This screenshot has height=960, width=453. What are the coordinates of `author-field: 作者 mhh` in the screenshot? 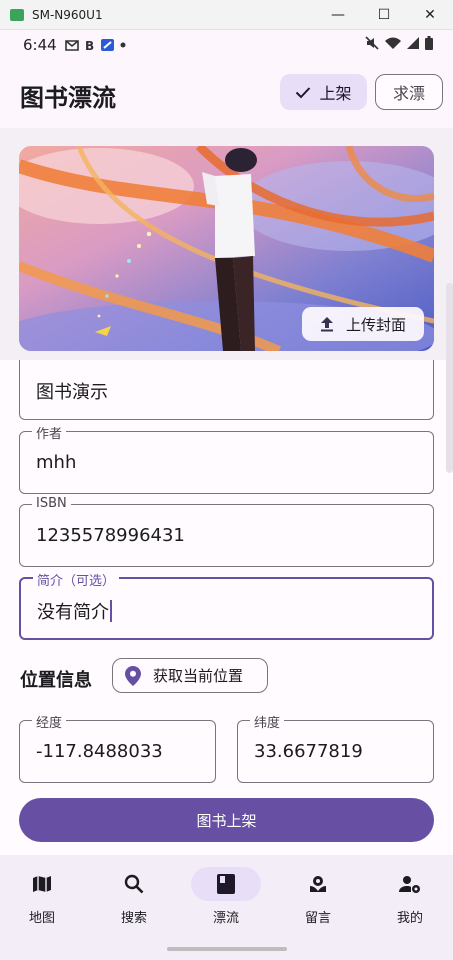 It's located at (226, 458).